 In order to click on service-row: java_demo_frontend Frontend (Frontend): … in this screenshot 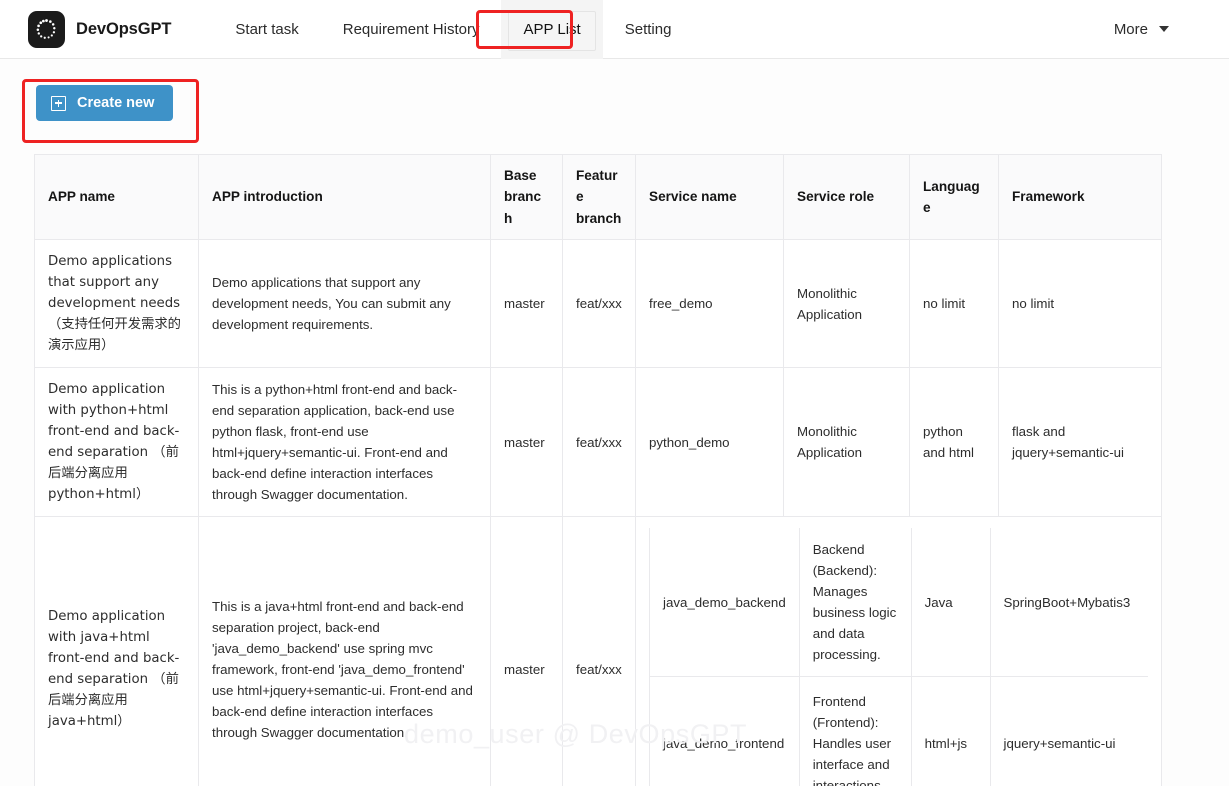, I will do `click(898, 731)`.